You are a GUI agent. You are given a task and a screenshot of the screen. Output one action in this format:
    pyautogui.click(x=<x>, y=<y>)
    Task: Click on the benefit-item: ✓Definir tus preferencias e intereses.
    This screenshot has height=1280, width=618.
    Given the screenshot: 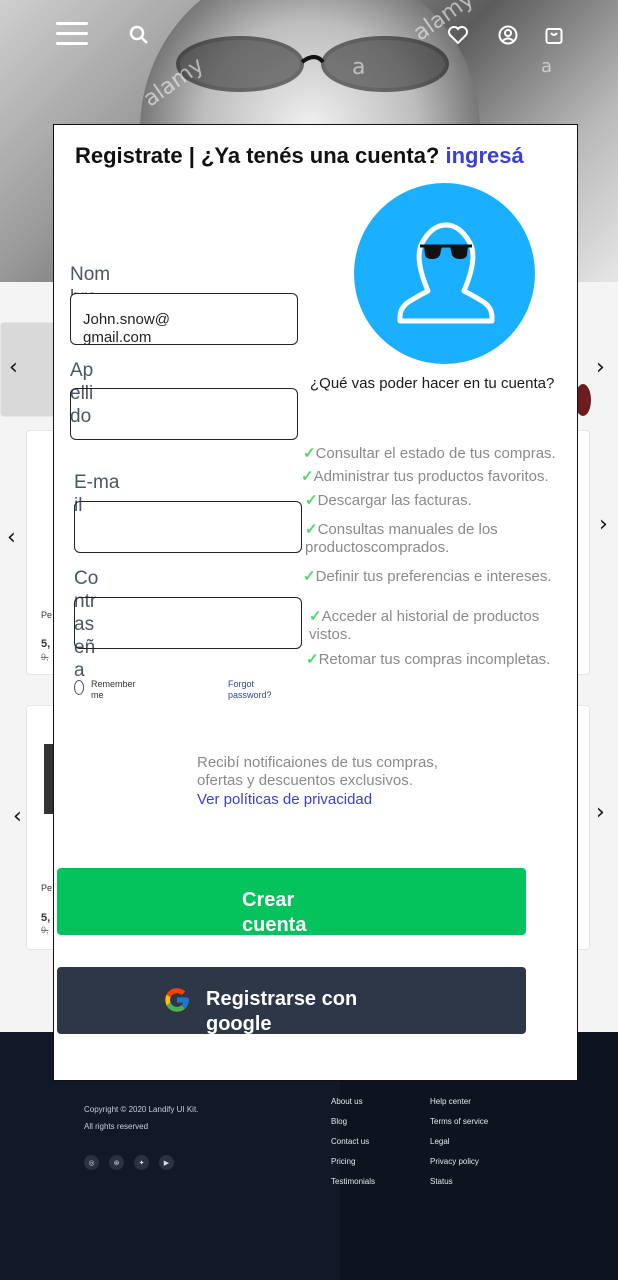 What is the action you would take?
    pyautogui.click(x=427, y=577)
    